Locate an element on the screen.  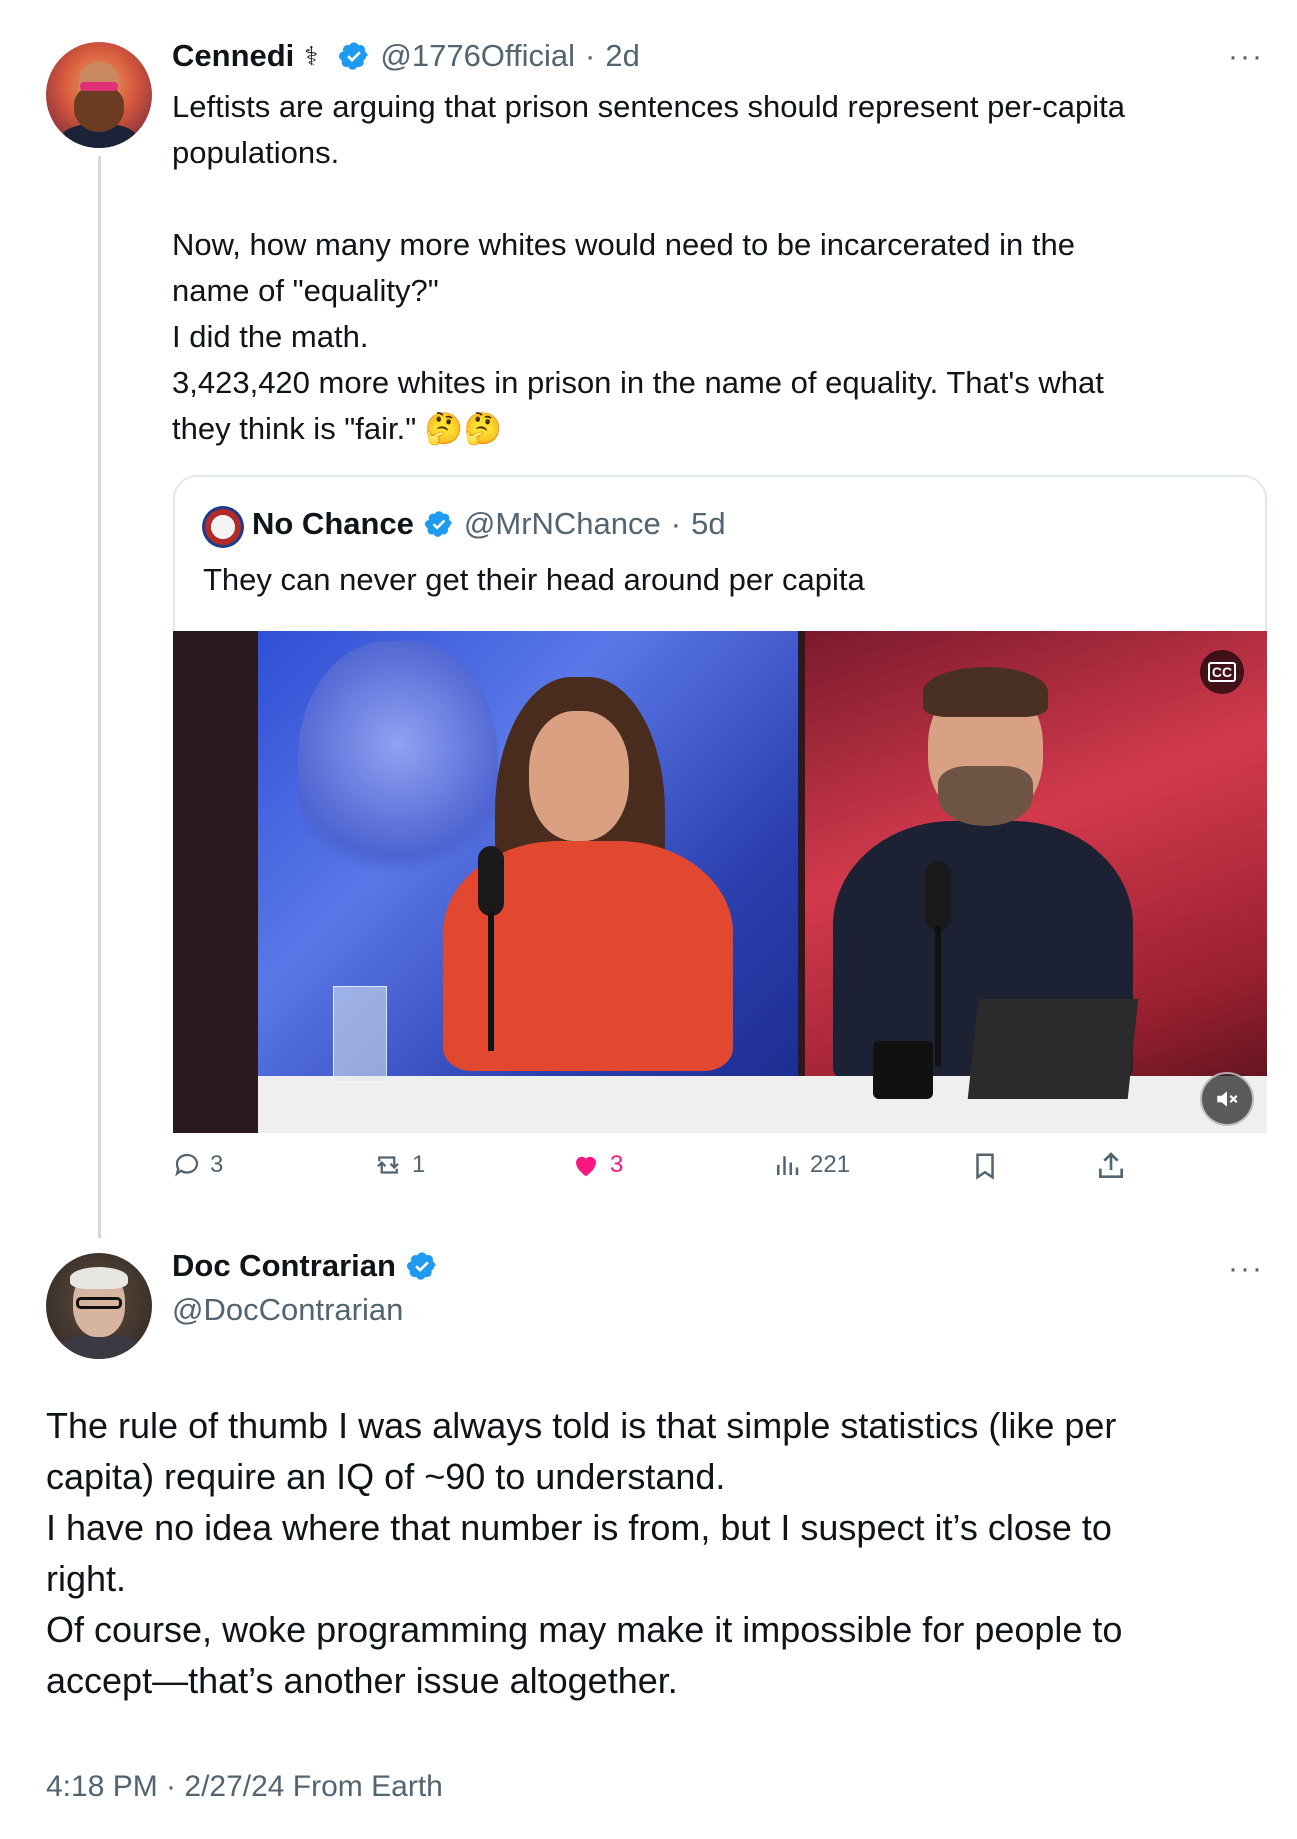
avatar-cennedi is located at coordinates (99, 95).